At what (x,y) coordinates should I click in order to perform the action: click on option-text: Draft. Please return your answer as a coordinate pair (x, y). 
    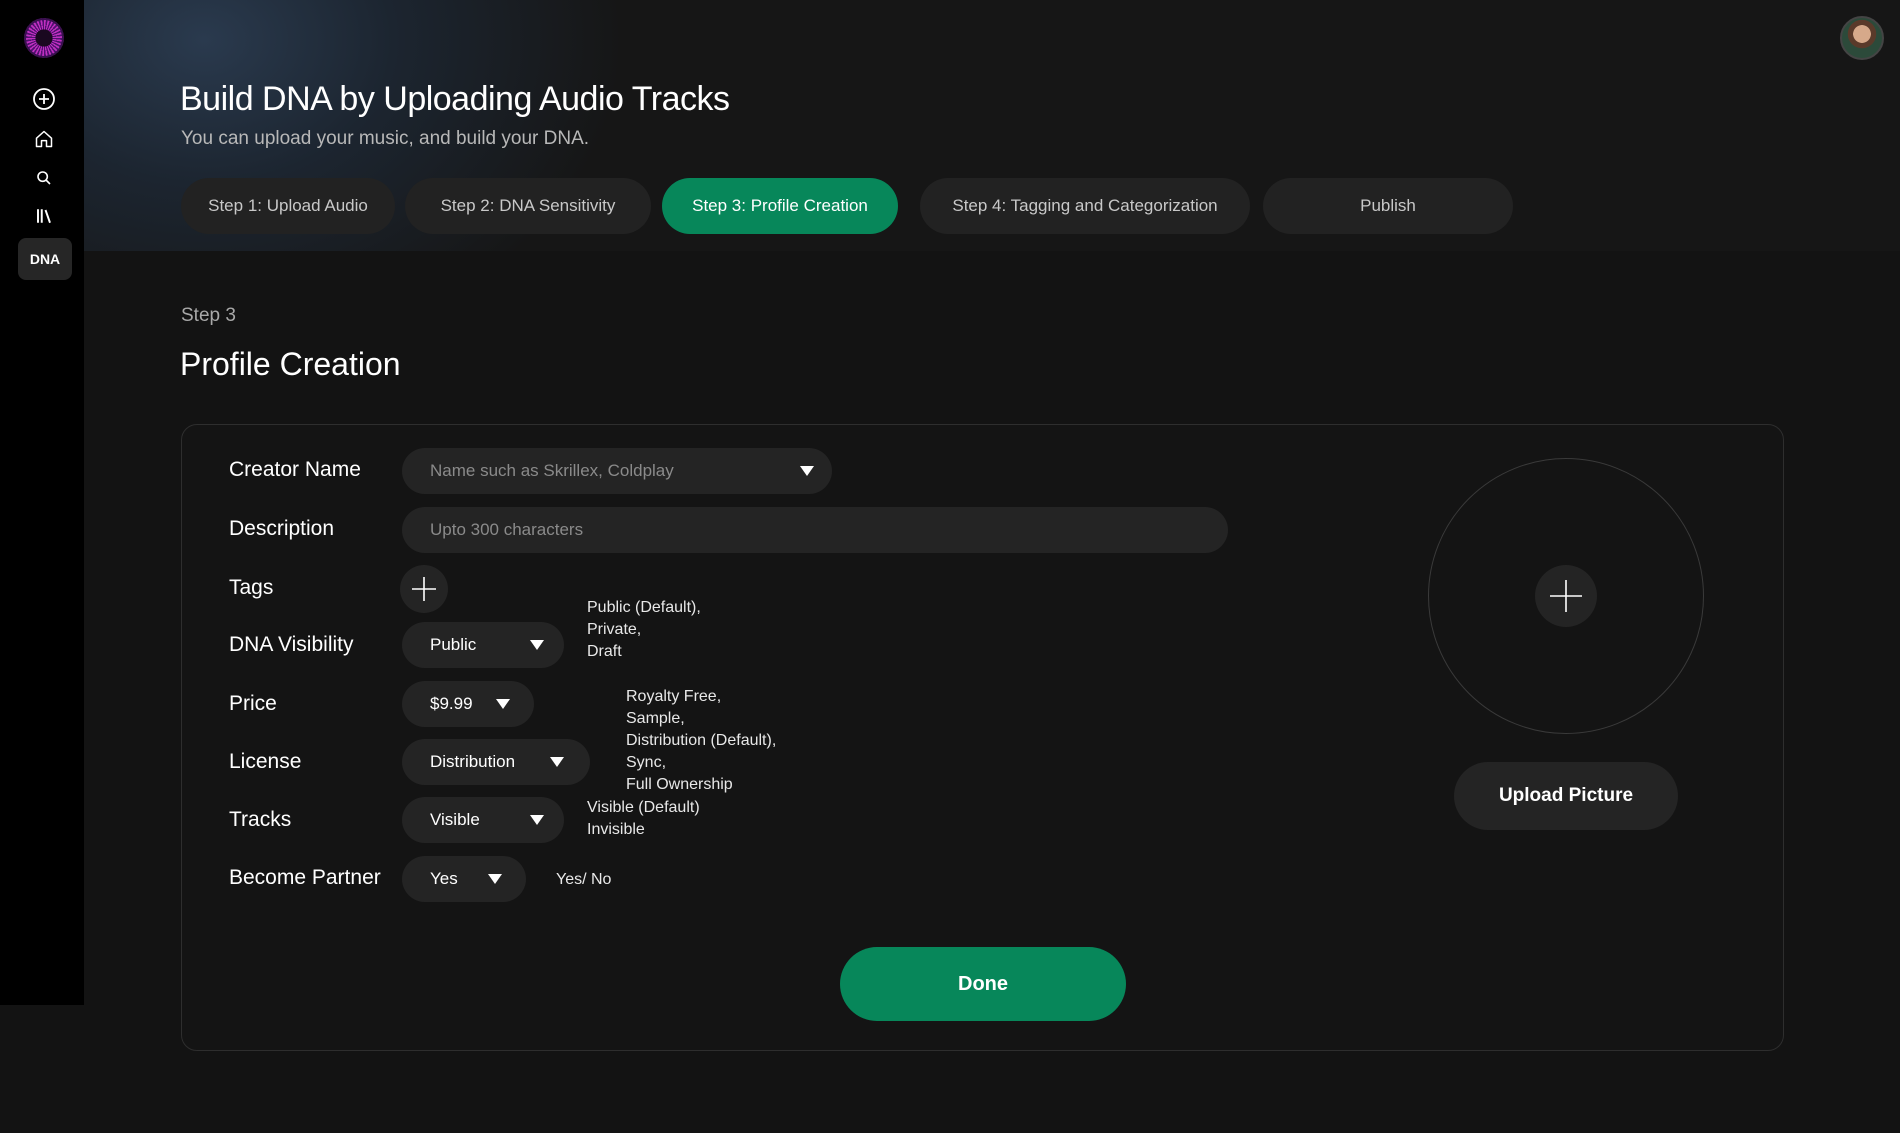
    Looking at the image, I should click on (604, 651).